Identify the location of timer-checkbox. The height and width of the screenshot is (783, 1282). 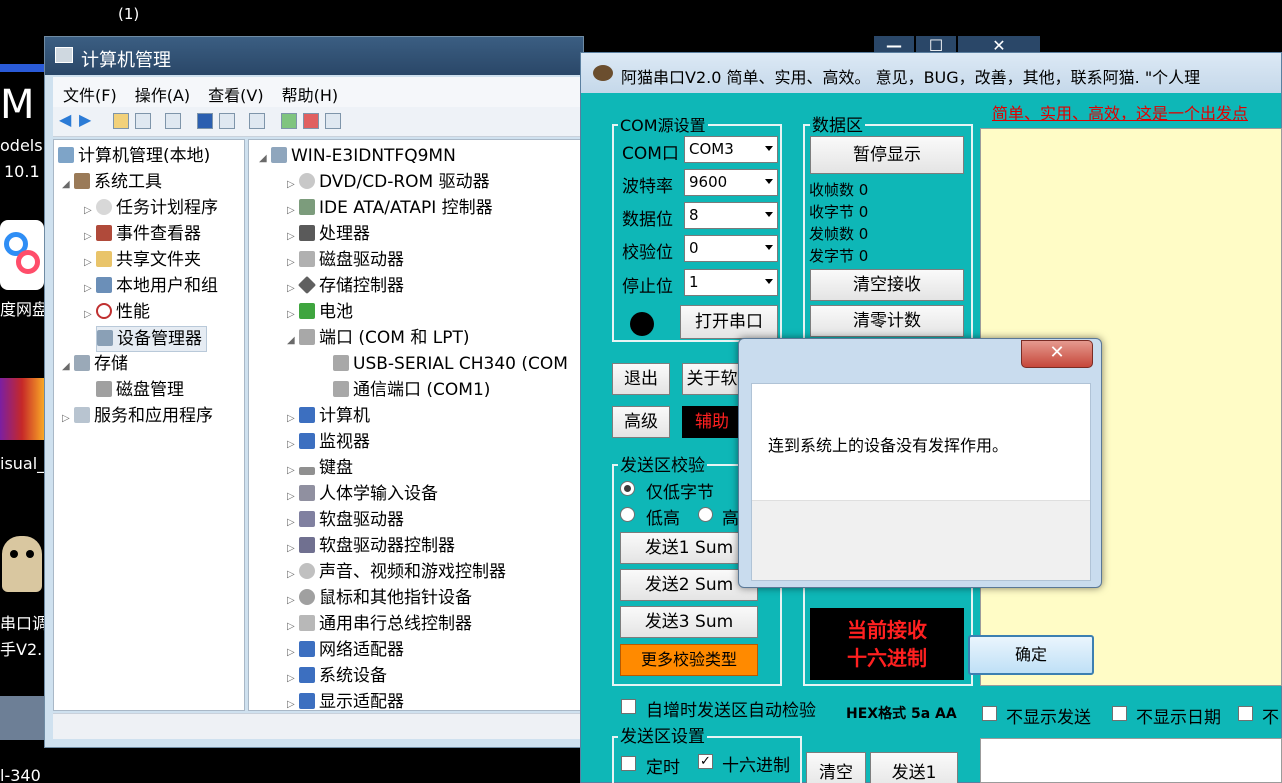
(628, 763).